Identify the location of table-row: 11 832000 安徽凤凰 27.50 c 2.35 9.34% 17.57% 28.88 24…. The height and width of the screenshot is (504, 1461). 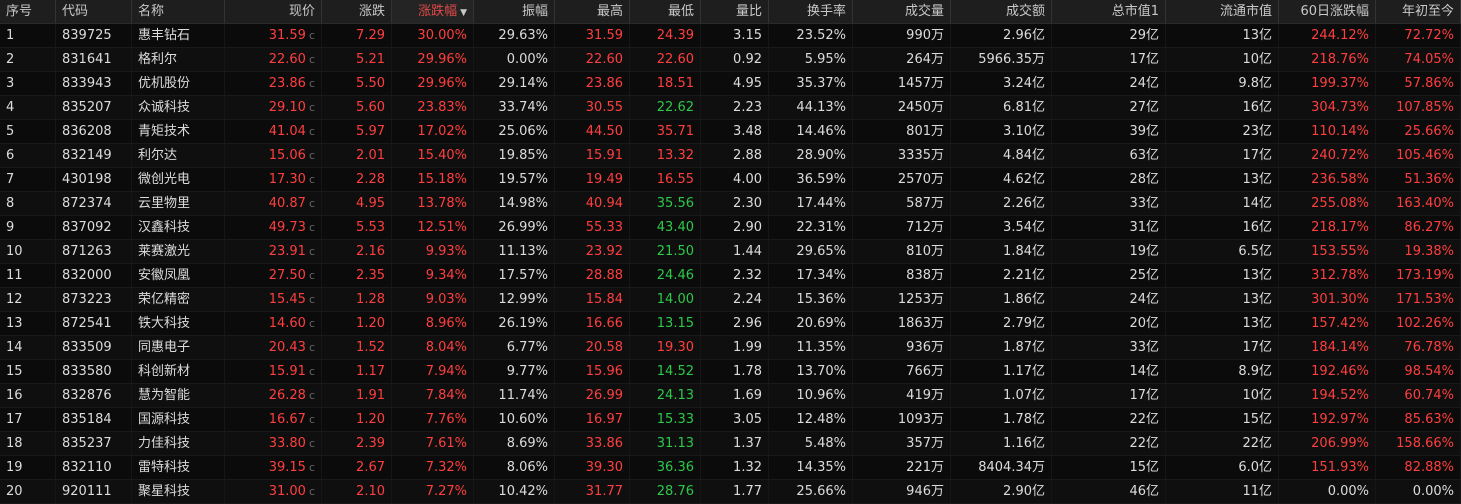
(730, 276).